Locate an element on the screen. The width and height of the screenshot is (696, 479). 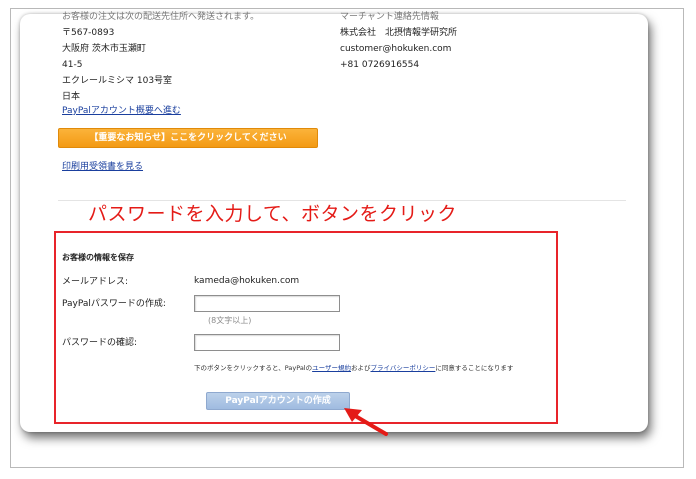
address-country: 日本 is located at coordinates (71, 97).